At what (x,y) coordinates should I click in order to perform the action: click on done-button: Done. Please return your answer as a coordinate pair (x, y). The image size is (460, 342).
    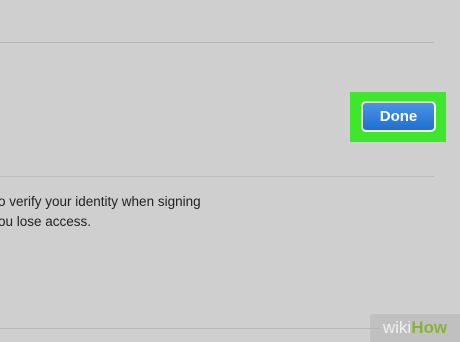
    Looking at the image, I should click on (398, 116).